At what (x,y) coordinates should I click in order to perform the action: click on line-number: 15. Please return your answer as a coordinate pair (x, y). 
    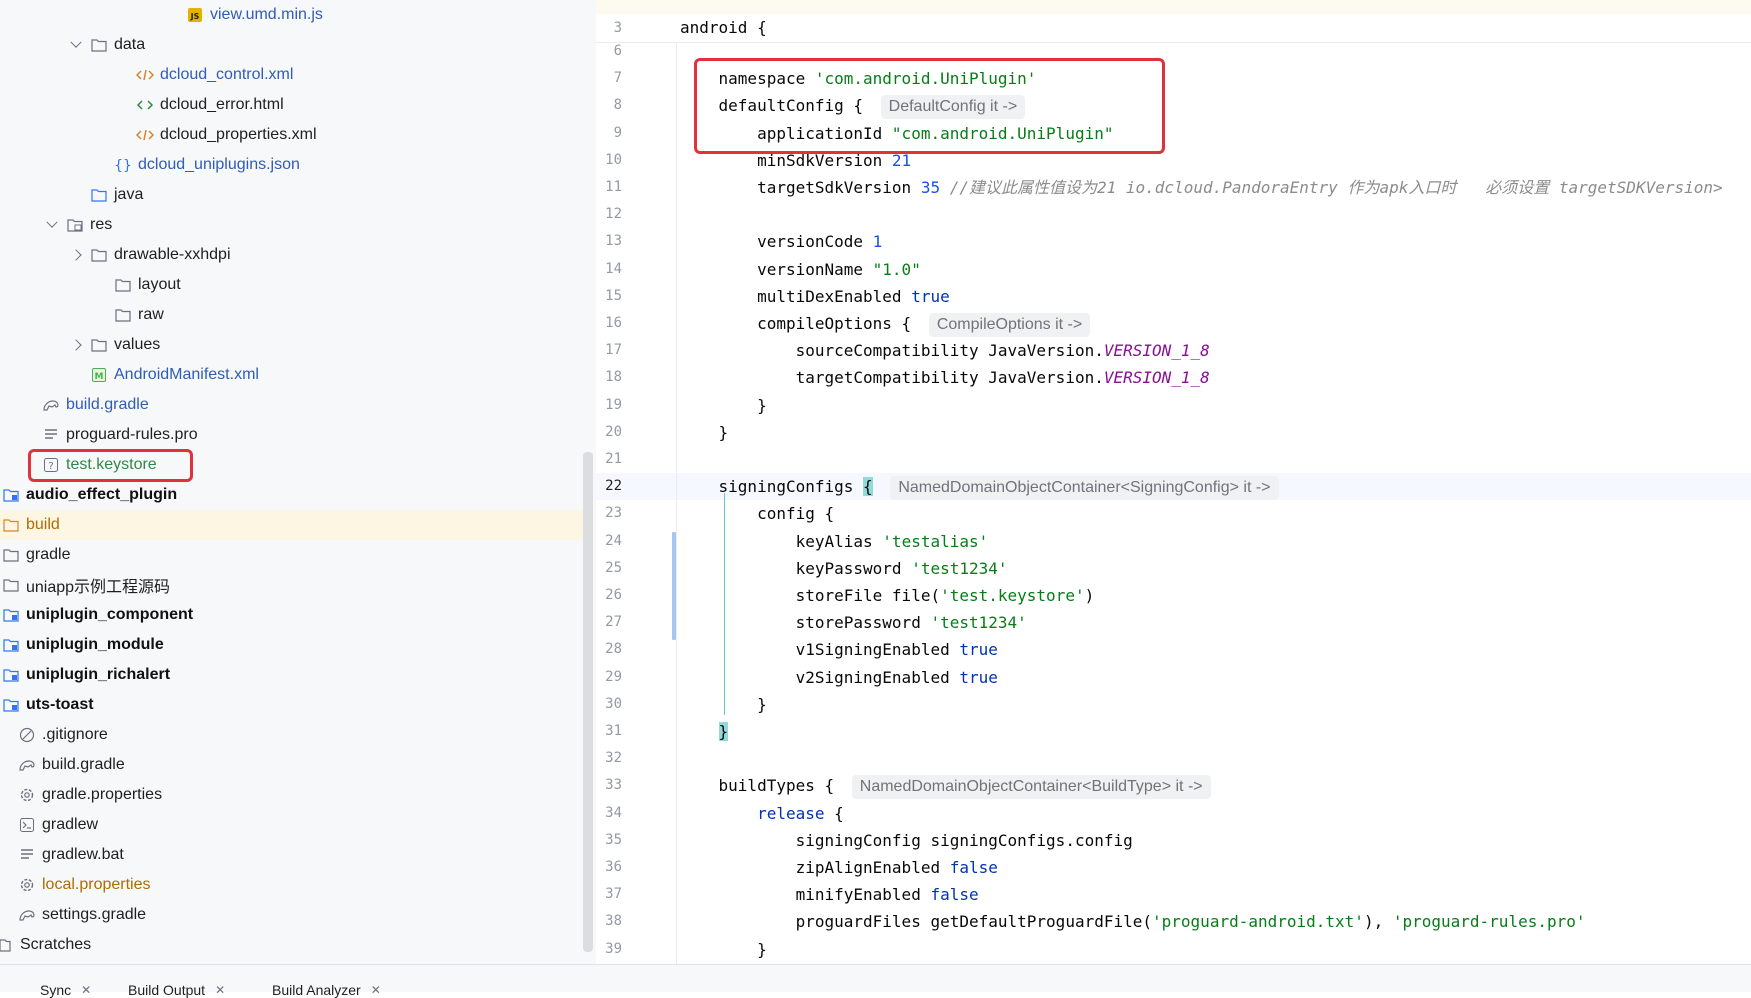
    Looking at the image, I should click on (609, 296).